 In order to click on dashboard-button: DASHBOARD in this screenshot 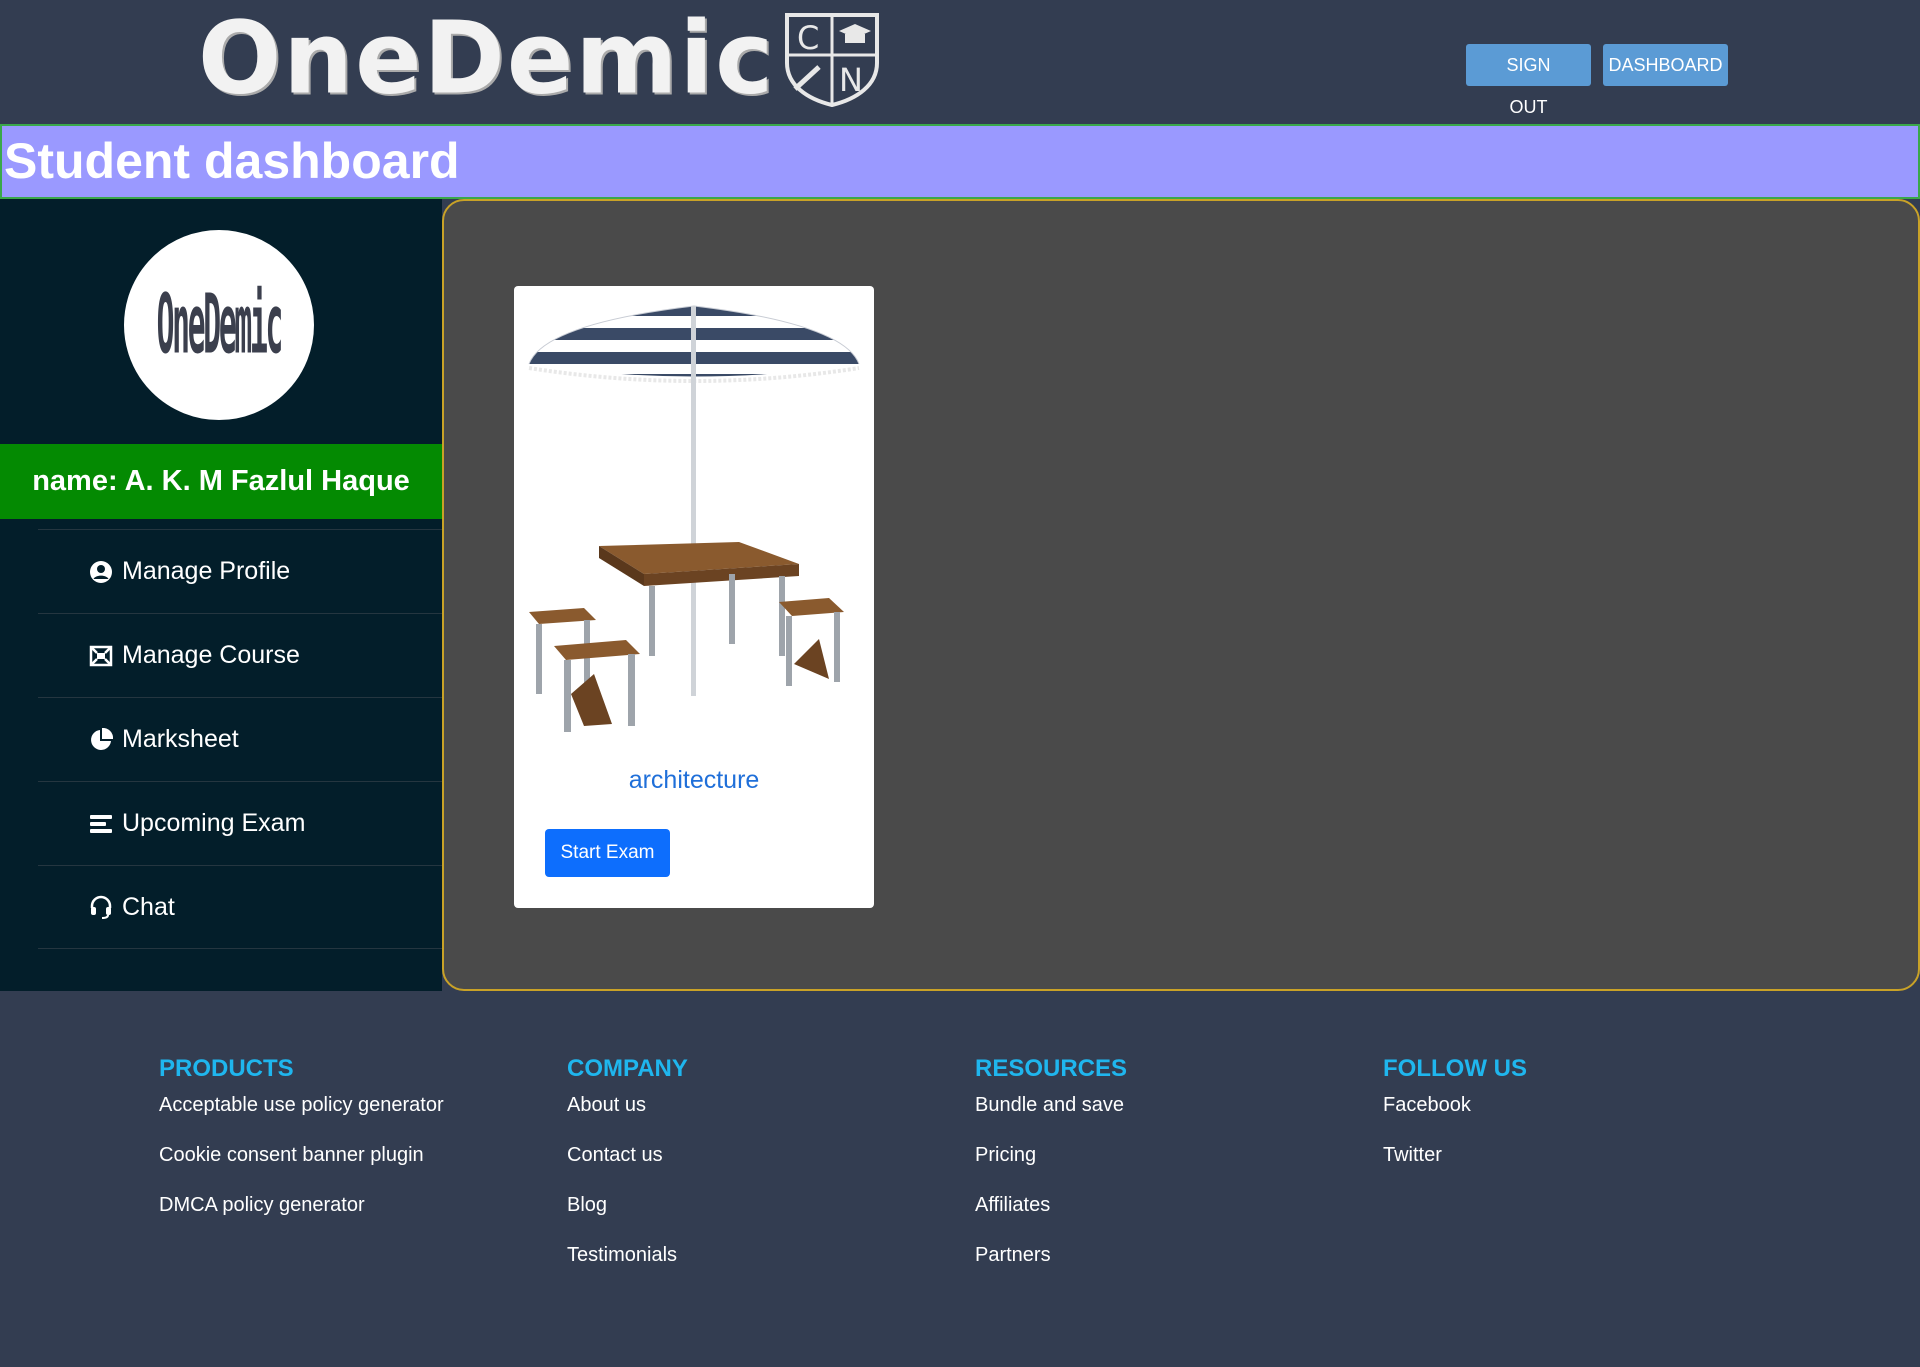, I will do `click(1665, 65)`.